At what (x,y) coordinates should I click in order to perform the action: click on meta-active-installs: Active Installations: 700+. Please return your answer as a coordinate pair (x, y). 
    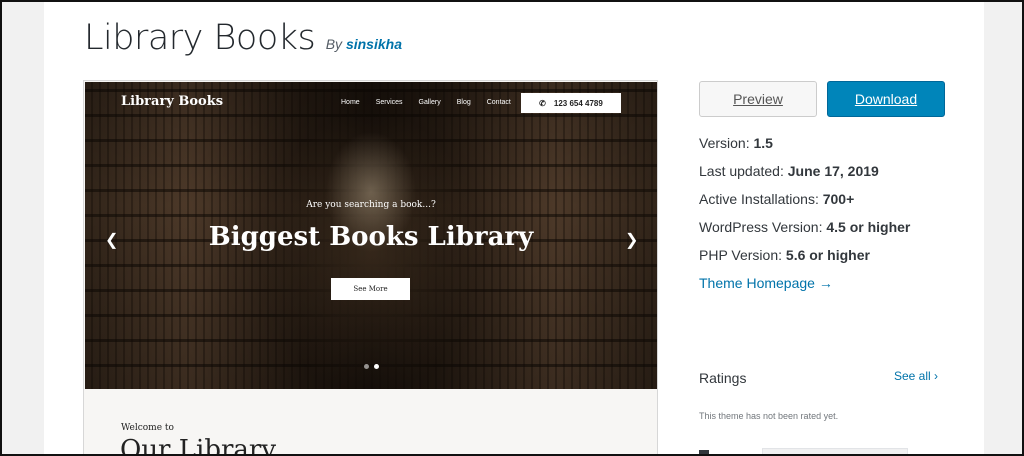
    Looking at the image, I should click on (804, 204).